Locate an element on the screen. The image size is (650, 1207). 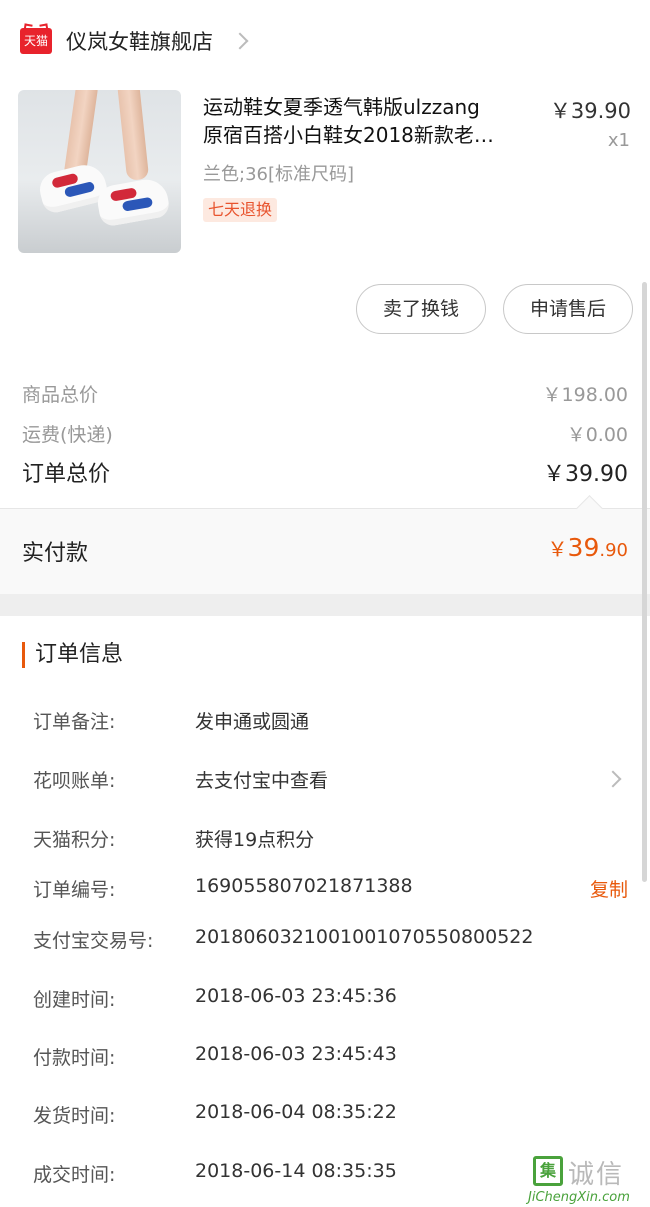
tmall-logo-icon: 天猫 is located at coordinates (36, 41).